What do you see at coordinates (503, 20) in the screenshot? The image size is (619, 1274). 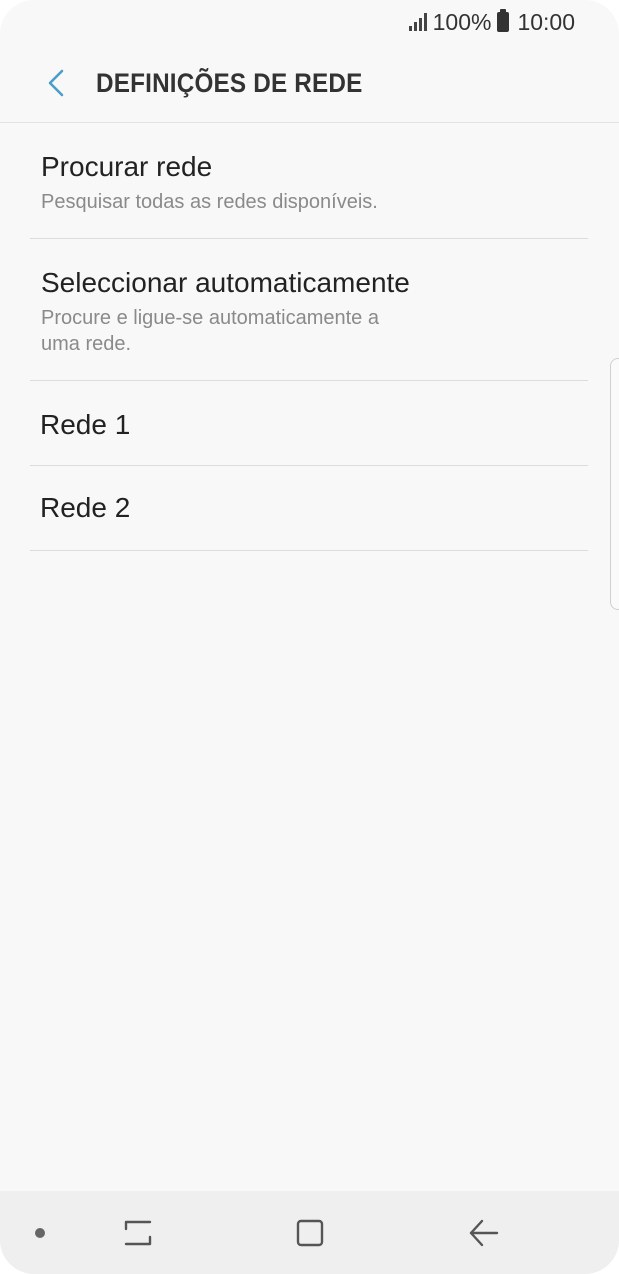 I see `battery-icon` at bounding box center [503, 20].